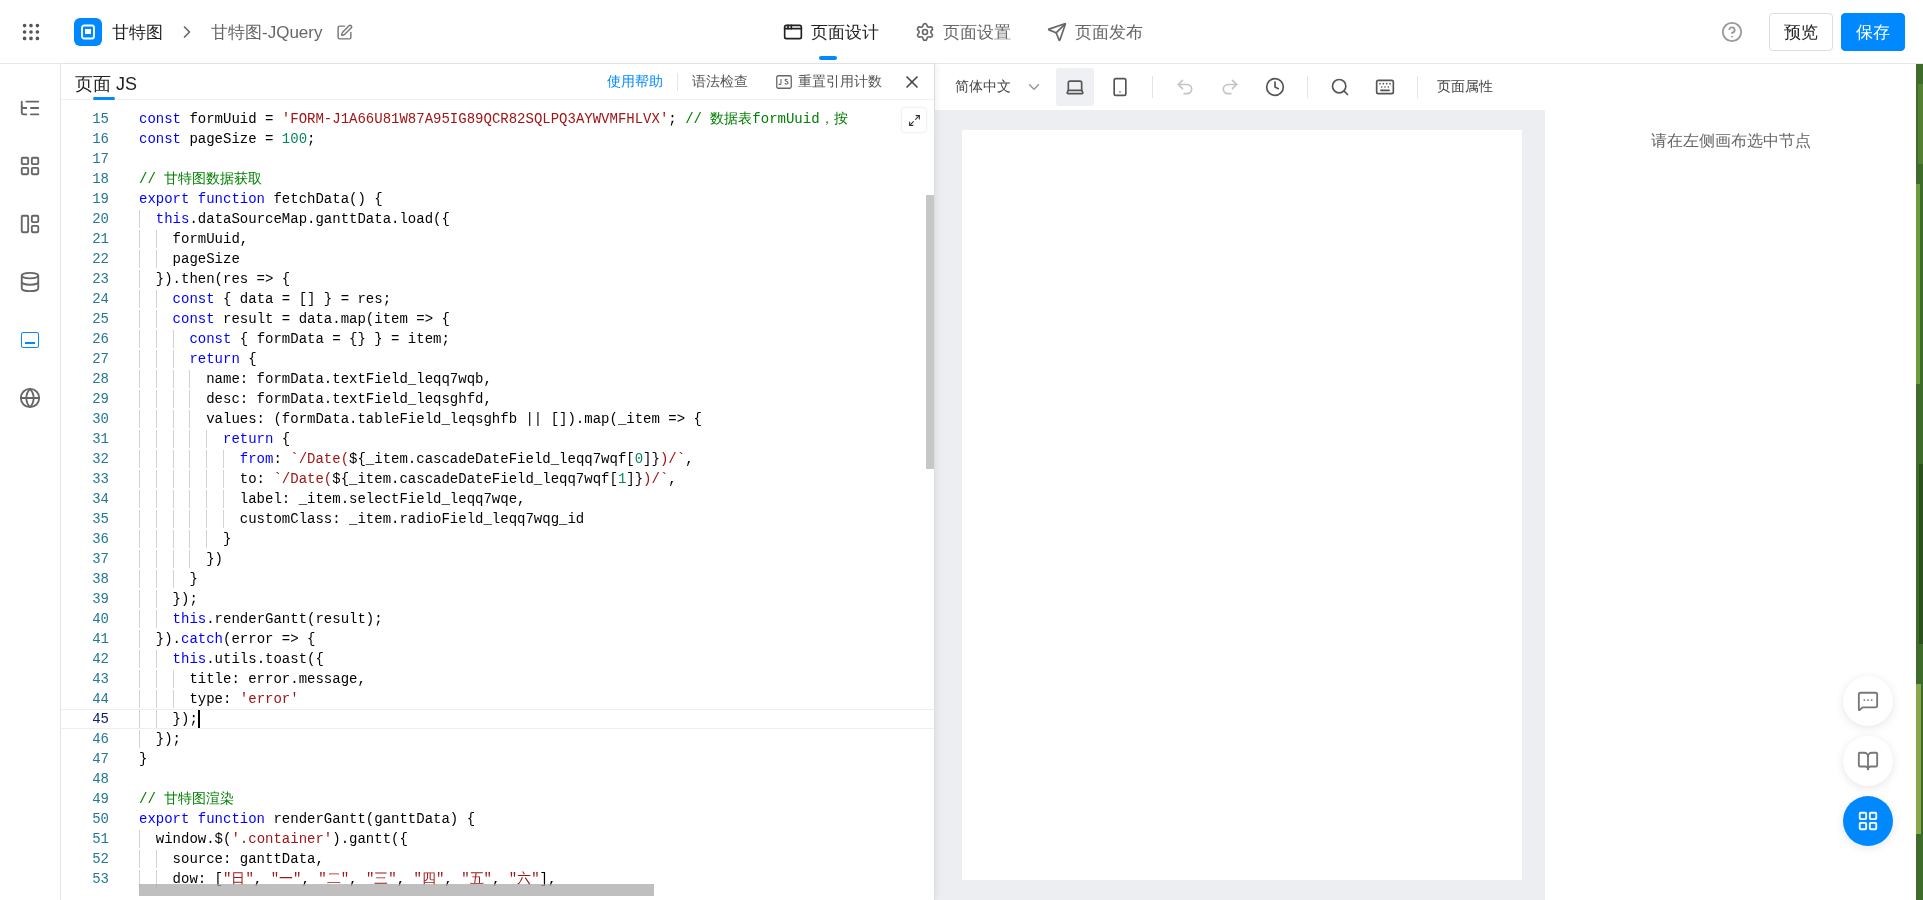 The width and height of the screenshot is (1923, 900). What do you see at coordinates (205, 259) in the screenshot?
I see `code-line: pageSize` at bounding box center [205, 259].